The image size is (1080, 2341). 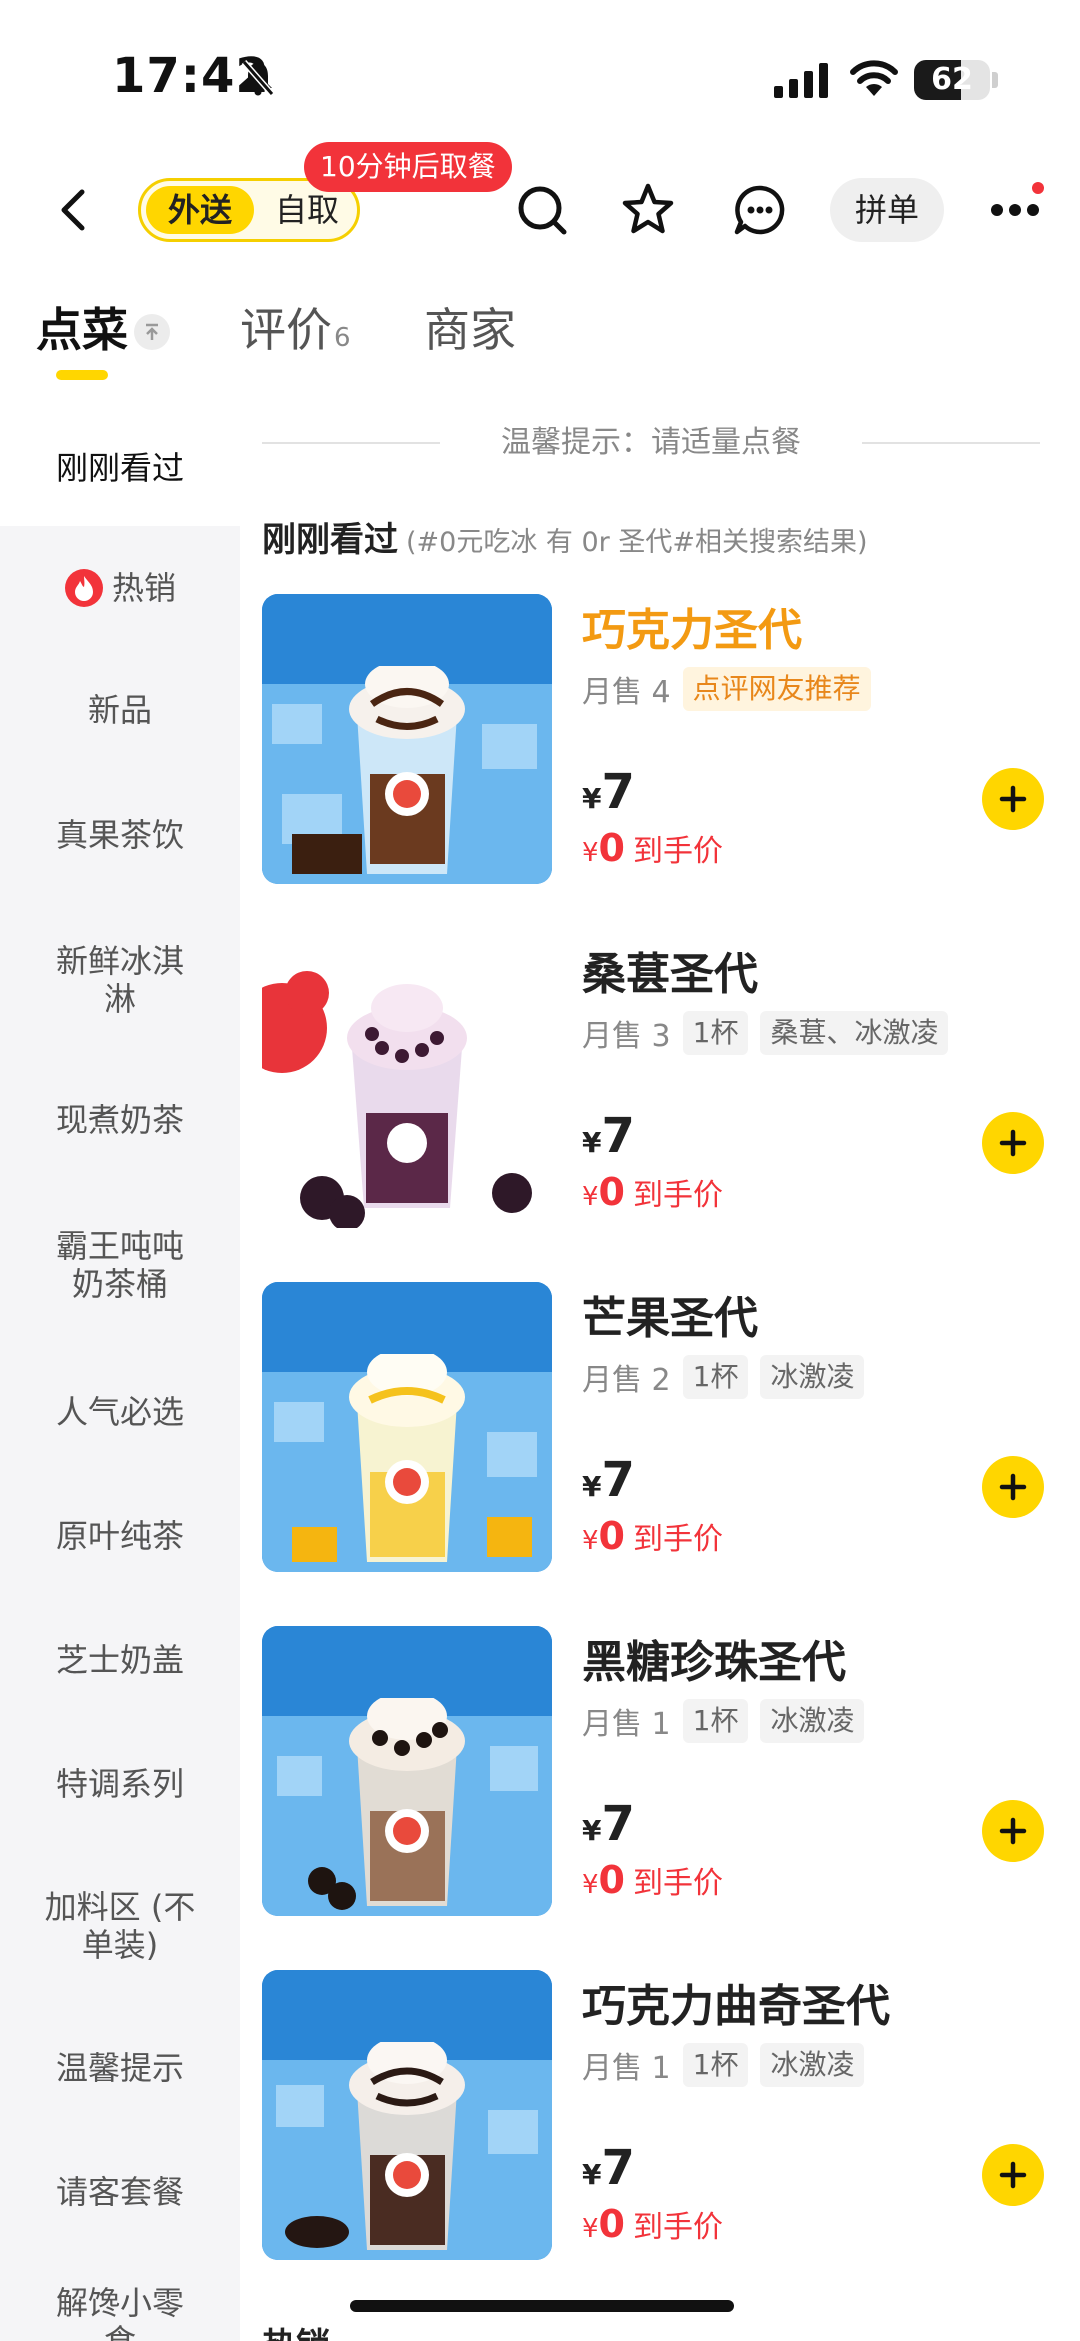 I want to click on tab-merchant: 商家, so click(x=470, y=330).